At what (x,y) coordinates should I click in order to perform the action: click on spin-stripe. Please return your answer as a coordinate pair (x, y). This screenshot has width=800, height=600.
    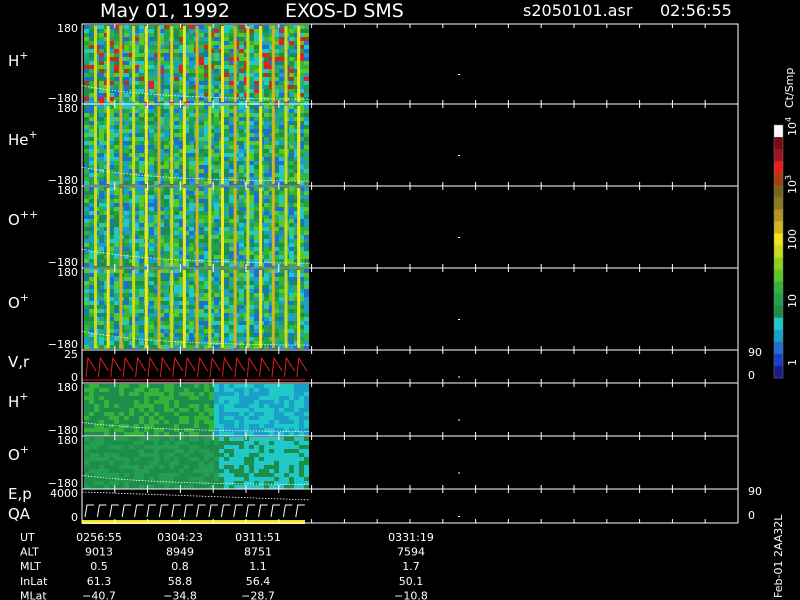
    Looking at the image, I should click on (172, 64).